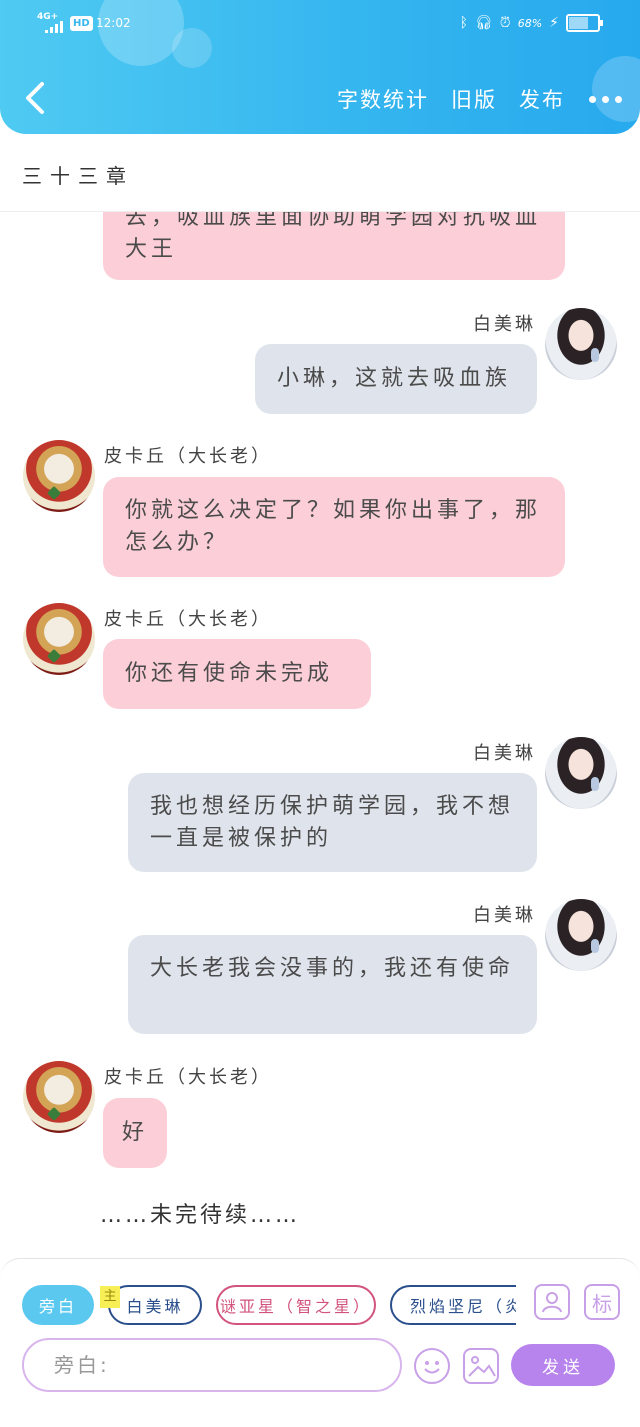  What do you see at coordinates (563, 1365) in the screenshot?
I see `send-button: 发送` at bounding box center [563, 1365].